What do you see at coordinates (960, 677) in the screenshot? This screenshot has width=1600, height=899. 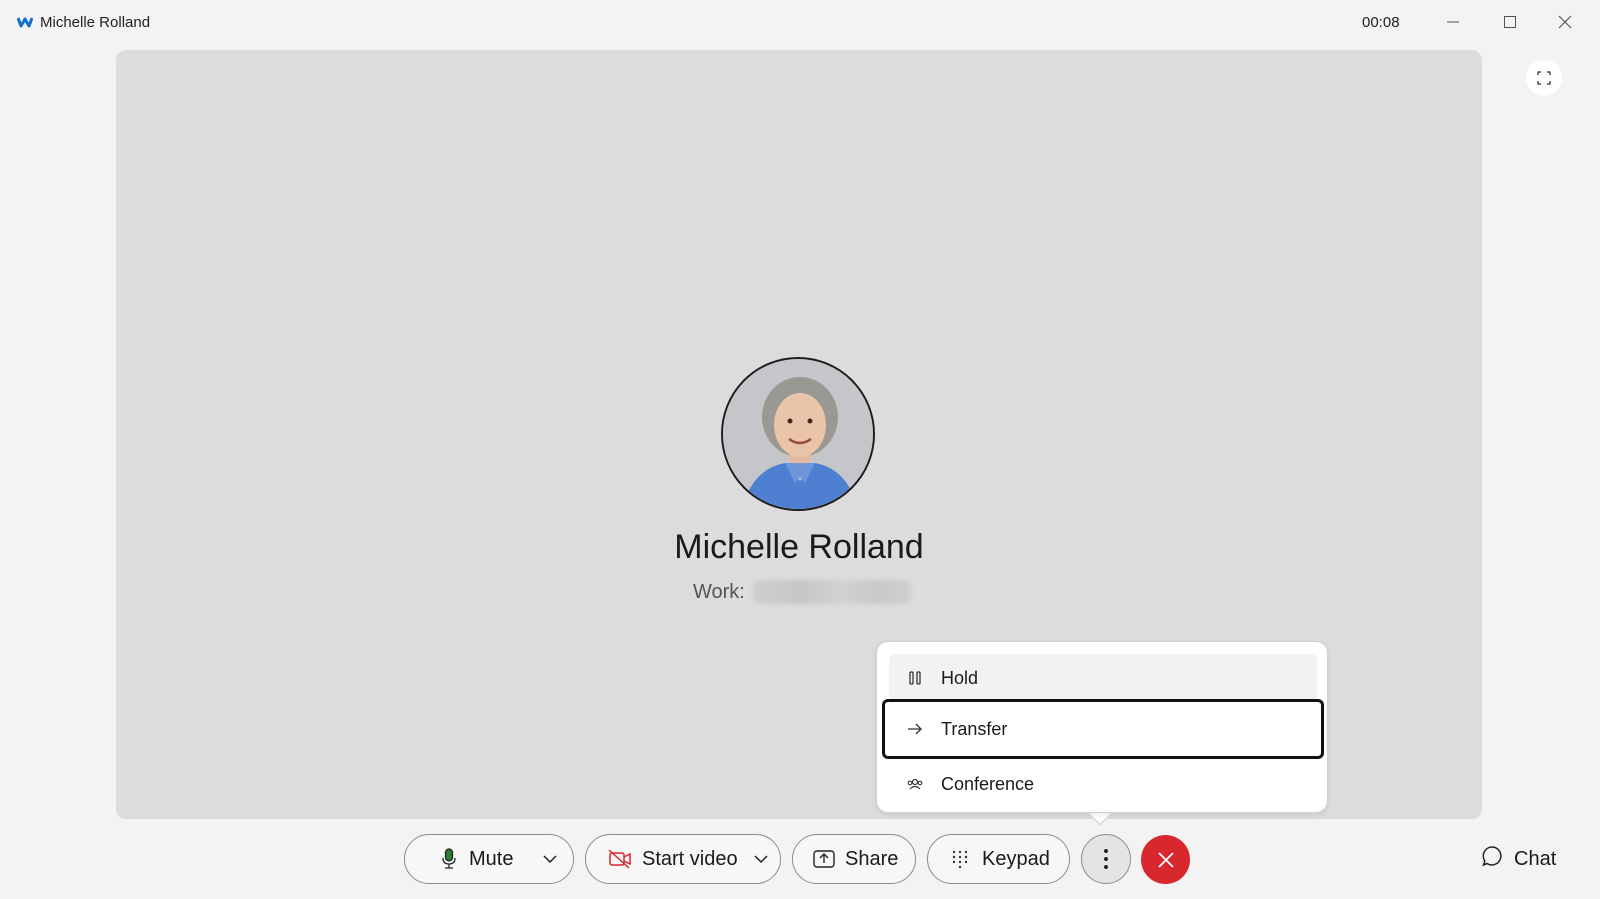 I see `menu-item-label: Hold` at bounding box center [960, 677].